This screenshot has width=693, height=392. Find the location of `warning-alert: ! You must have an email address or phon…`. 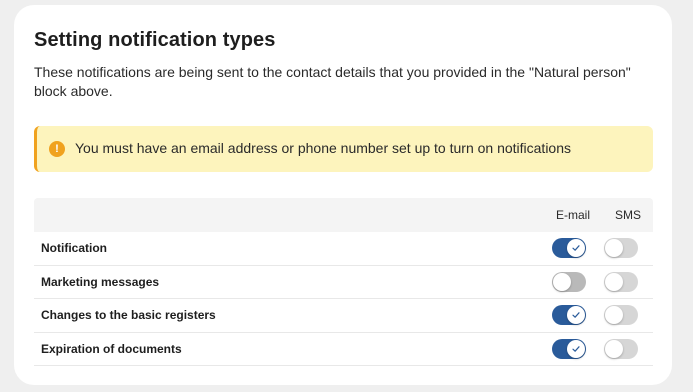

warning-alert: ! You must have an email address or phon… is located at coordinates (343, 149).